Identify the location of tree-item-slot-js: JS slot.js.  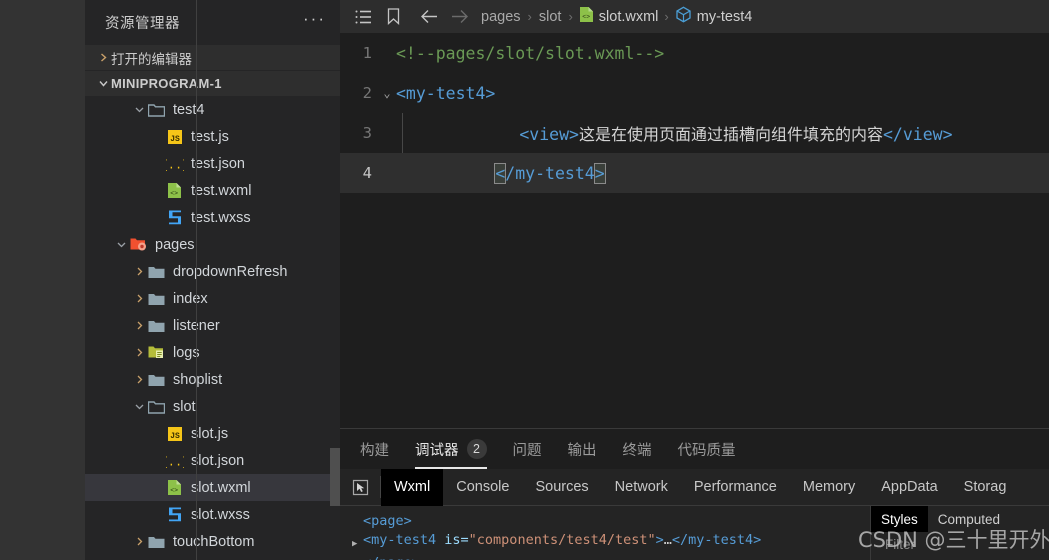
(212, 433).